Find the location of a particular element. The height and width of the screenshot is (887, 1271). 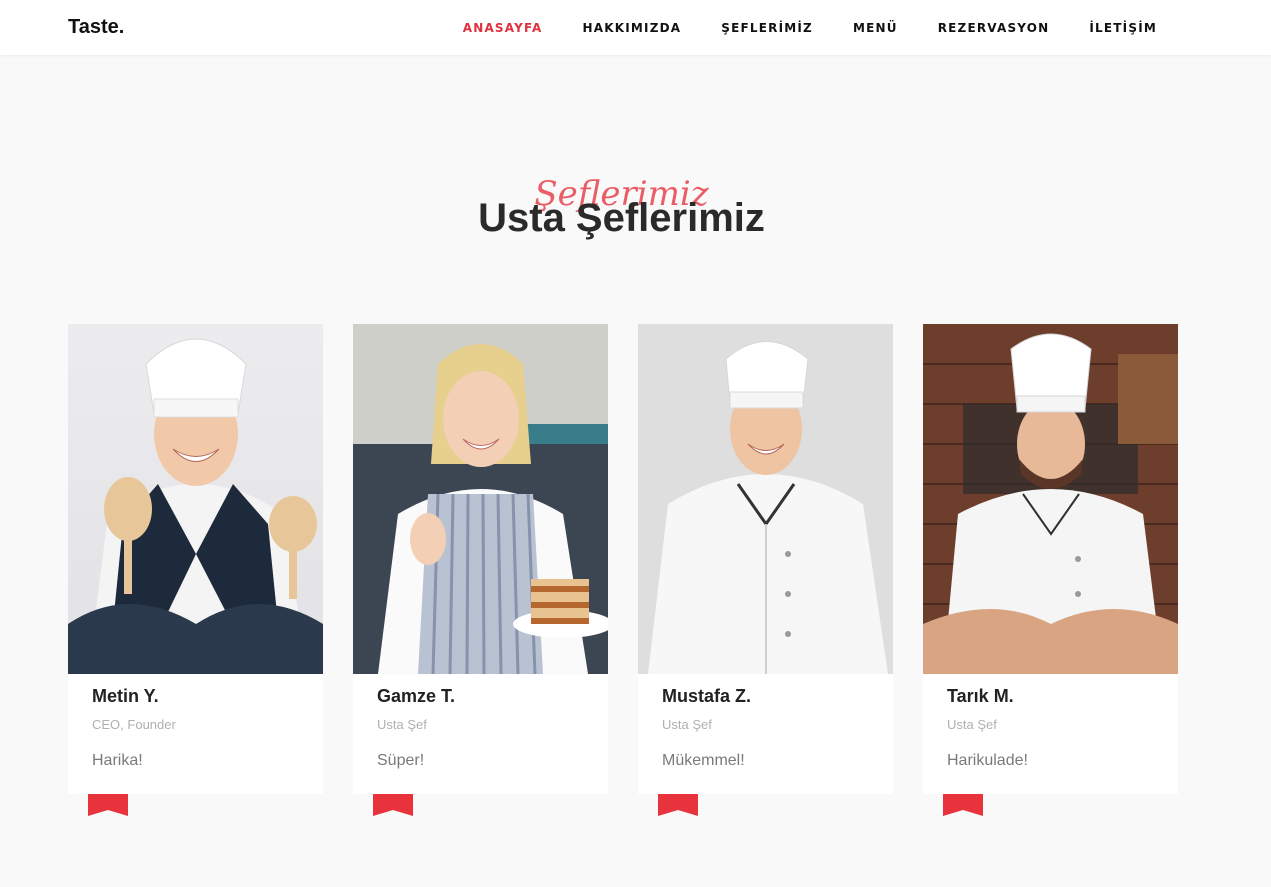

chef-role: CEO, Founder is located at coordinates (134, 724).